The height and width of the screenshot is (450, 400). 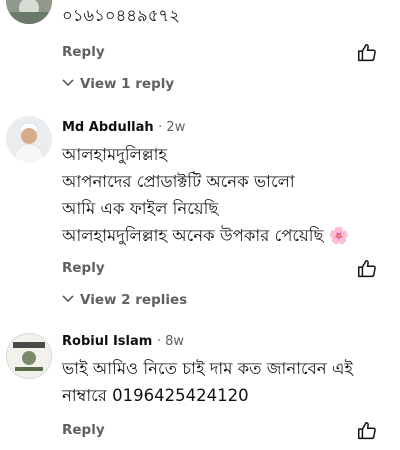 What do you see at coordinates (140, 208) in the screenshot?
I see `comment-line: আমি এক ফাইল নিয়েছি` at bounding box center [140, 208].